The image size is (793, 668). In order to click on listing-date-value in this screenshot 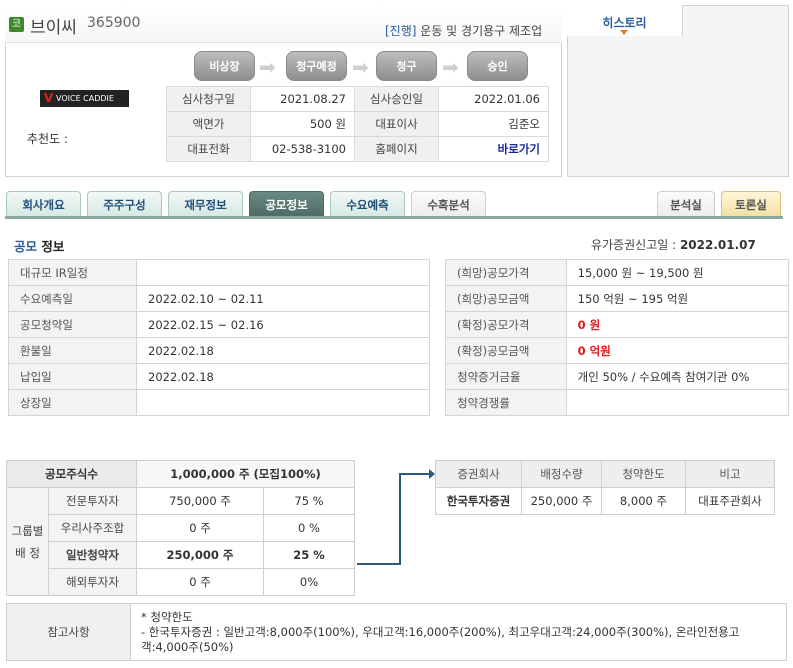, I will do `click(283, 402)`.